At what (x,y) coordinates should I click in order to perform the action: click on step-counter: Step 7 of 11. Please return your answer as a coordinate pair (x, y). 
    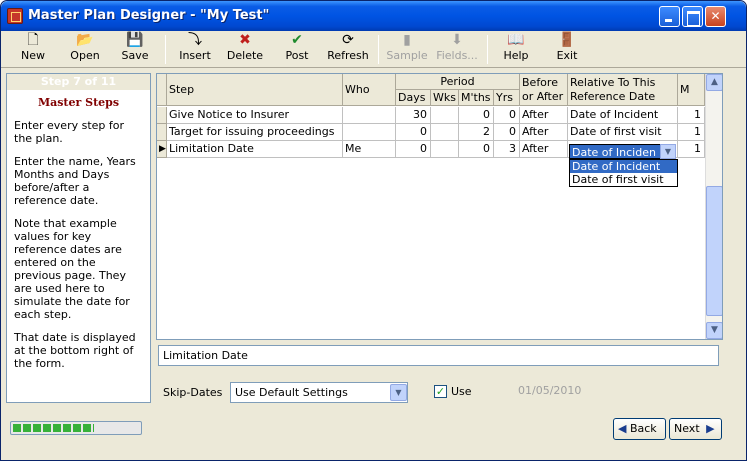
    Looking at the image, I should click on (78, 82).